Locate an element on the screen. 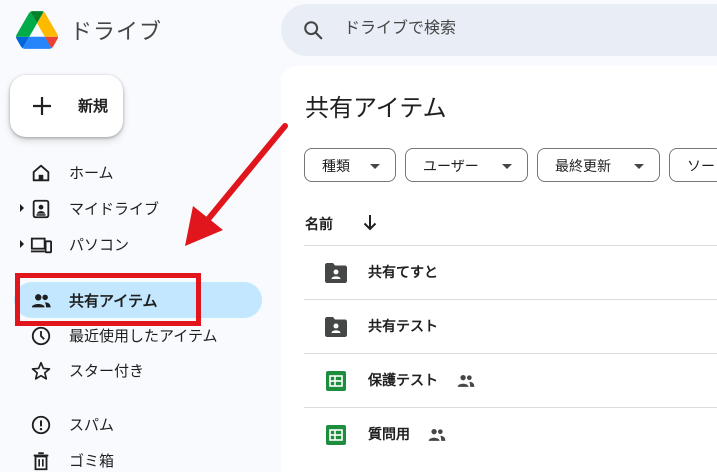 Image resolution: width=717 pixels, height=472 pixels. spam-icon is located at coordinates (41, 425).